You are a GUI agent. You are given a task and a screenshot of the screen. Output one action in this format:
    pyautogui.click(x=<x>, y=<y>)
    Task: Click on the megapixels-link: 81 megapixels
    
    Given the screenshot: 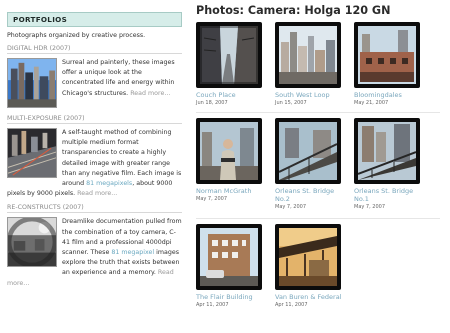 What is the action you would take?
    pyautogui.click(x=109, y=183)
    